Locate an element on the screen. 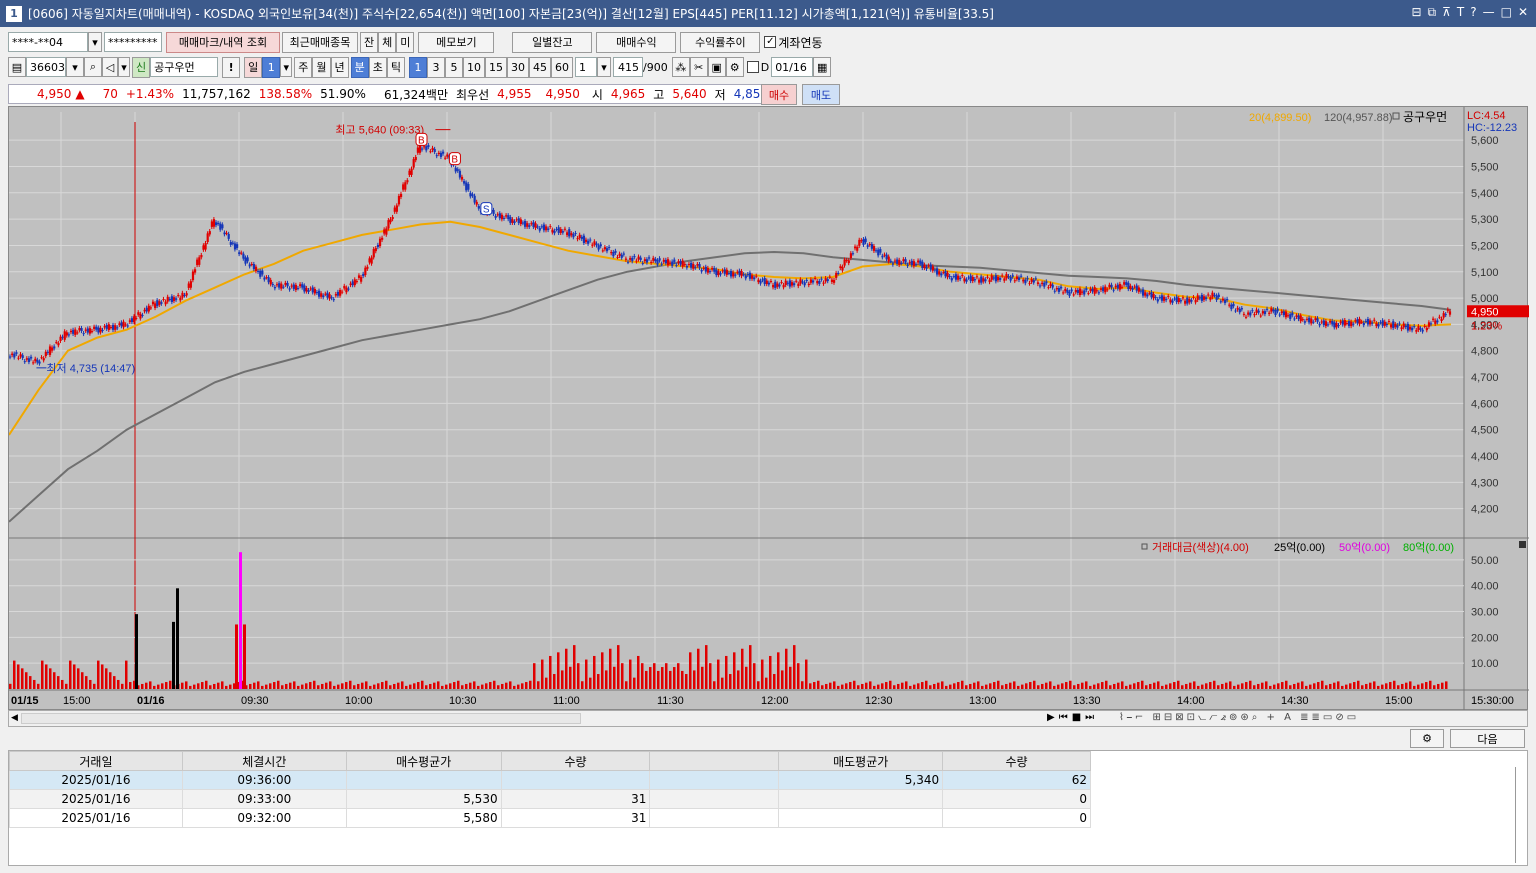 The image size is (1536, 873). pin-icon: ⊼ is located at coordinates (1446, 12).